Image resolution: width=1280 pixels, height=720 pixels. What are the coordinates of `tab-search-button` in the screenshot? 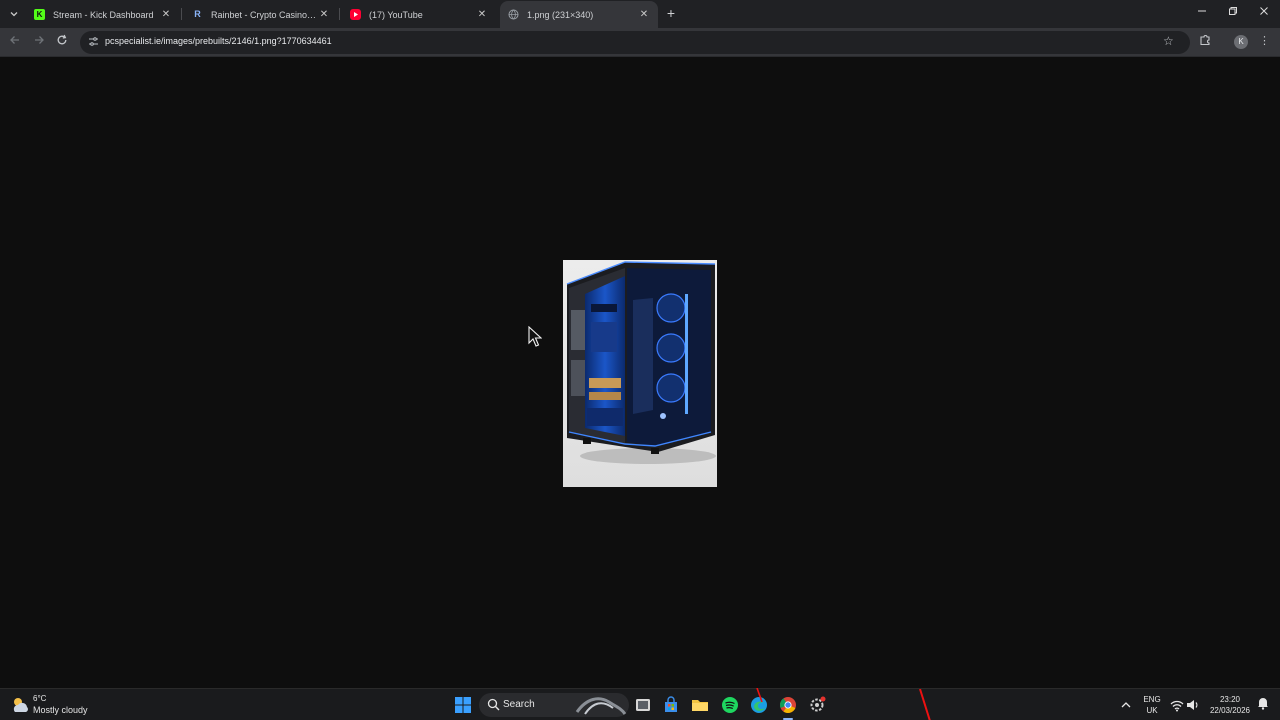 It's located at (14, 14).